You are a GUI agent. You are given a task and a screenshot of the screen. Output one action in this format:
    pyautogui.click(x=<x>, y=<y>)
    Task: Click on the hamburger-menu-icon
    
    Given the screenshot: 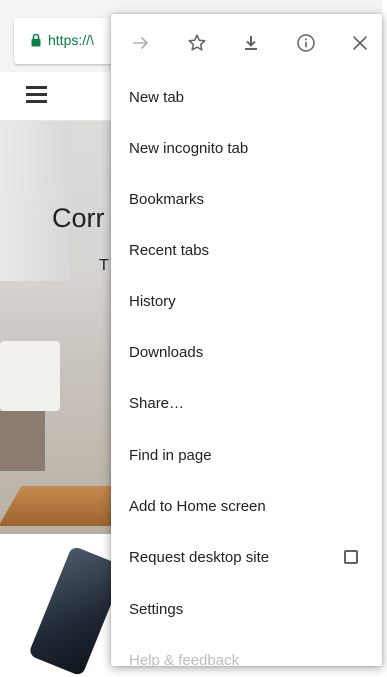 What is the action you would take?
    pyautogui.click(x=36, y=94)
    